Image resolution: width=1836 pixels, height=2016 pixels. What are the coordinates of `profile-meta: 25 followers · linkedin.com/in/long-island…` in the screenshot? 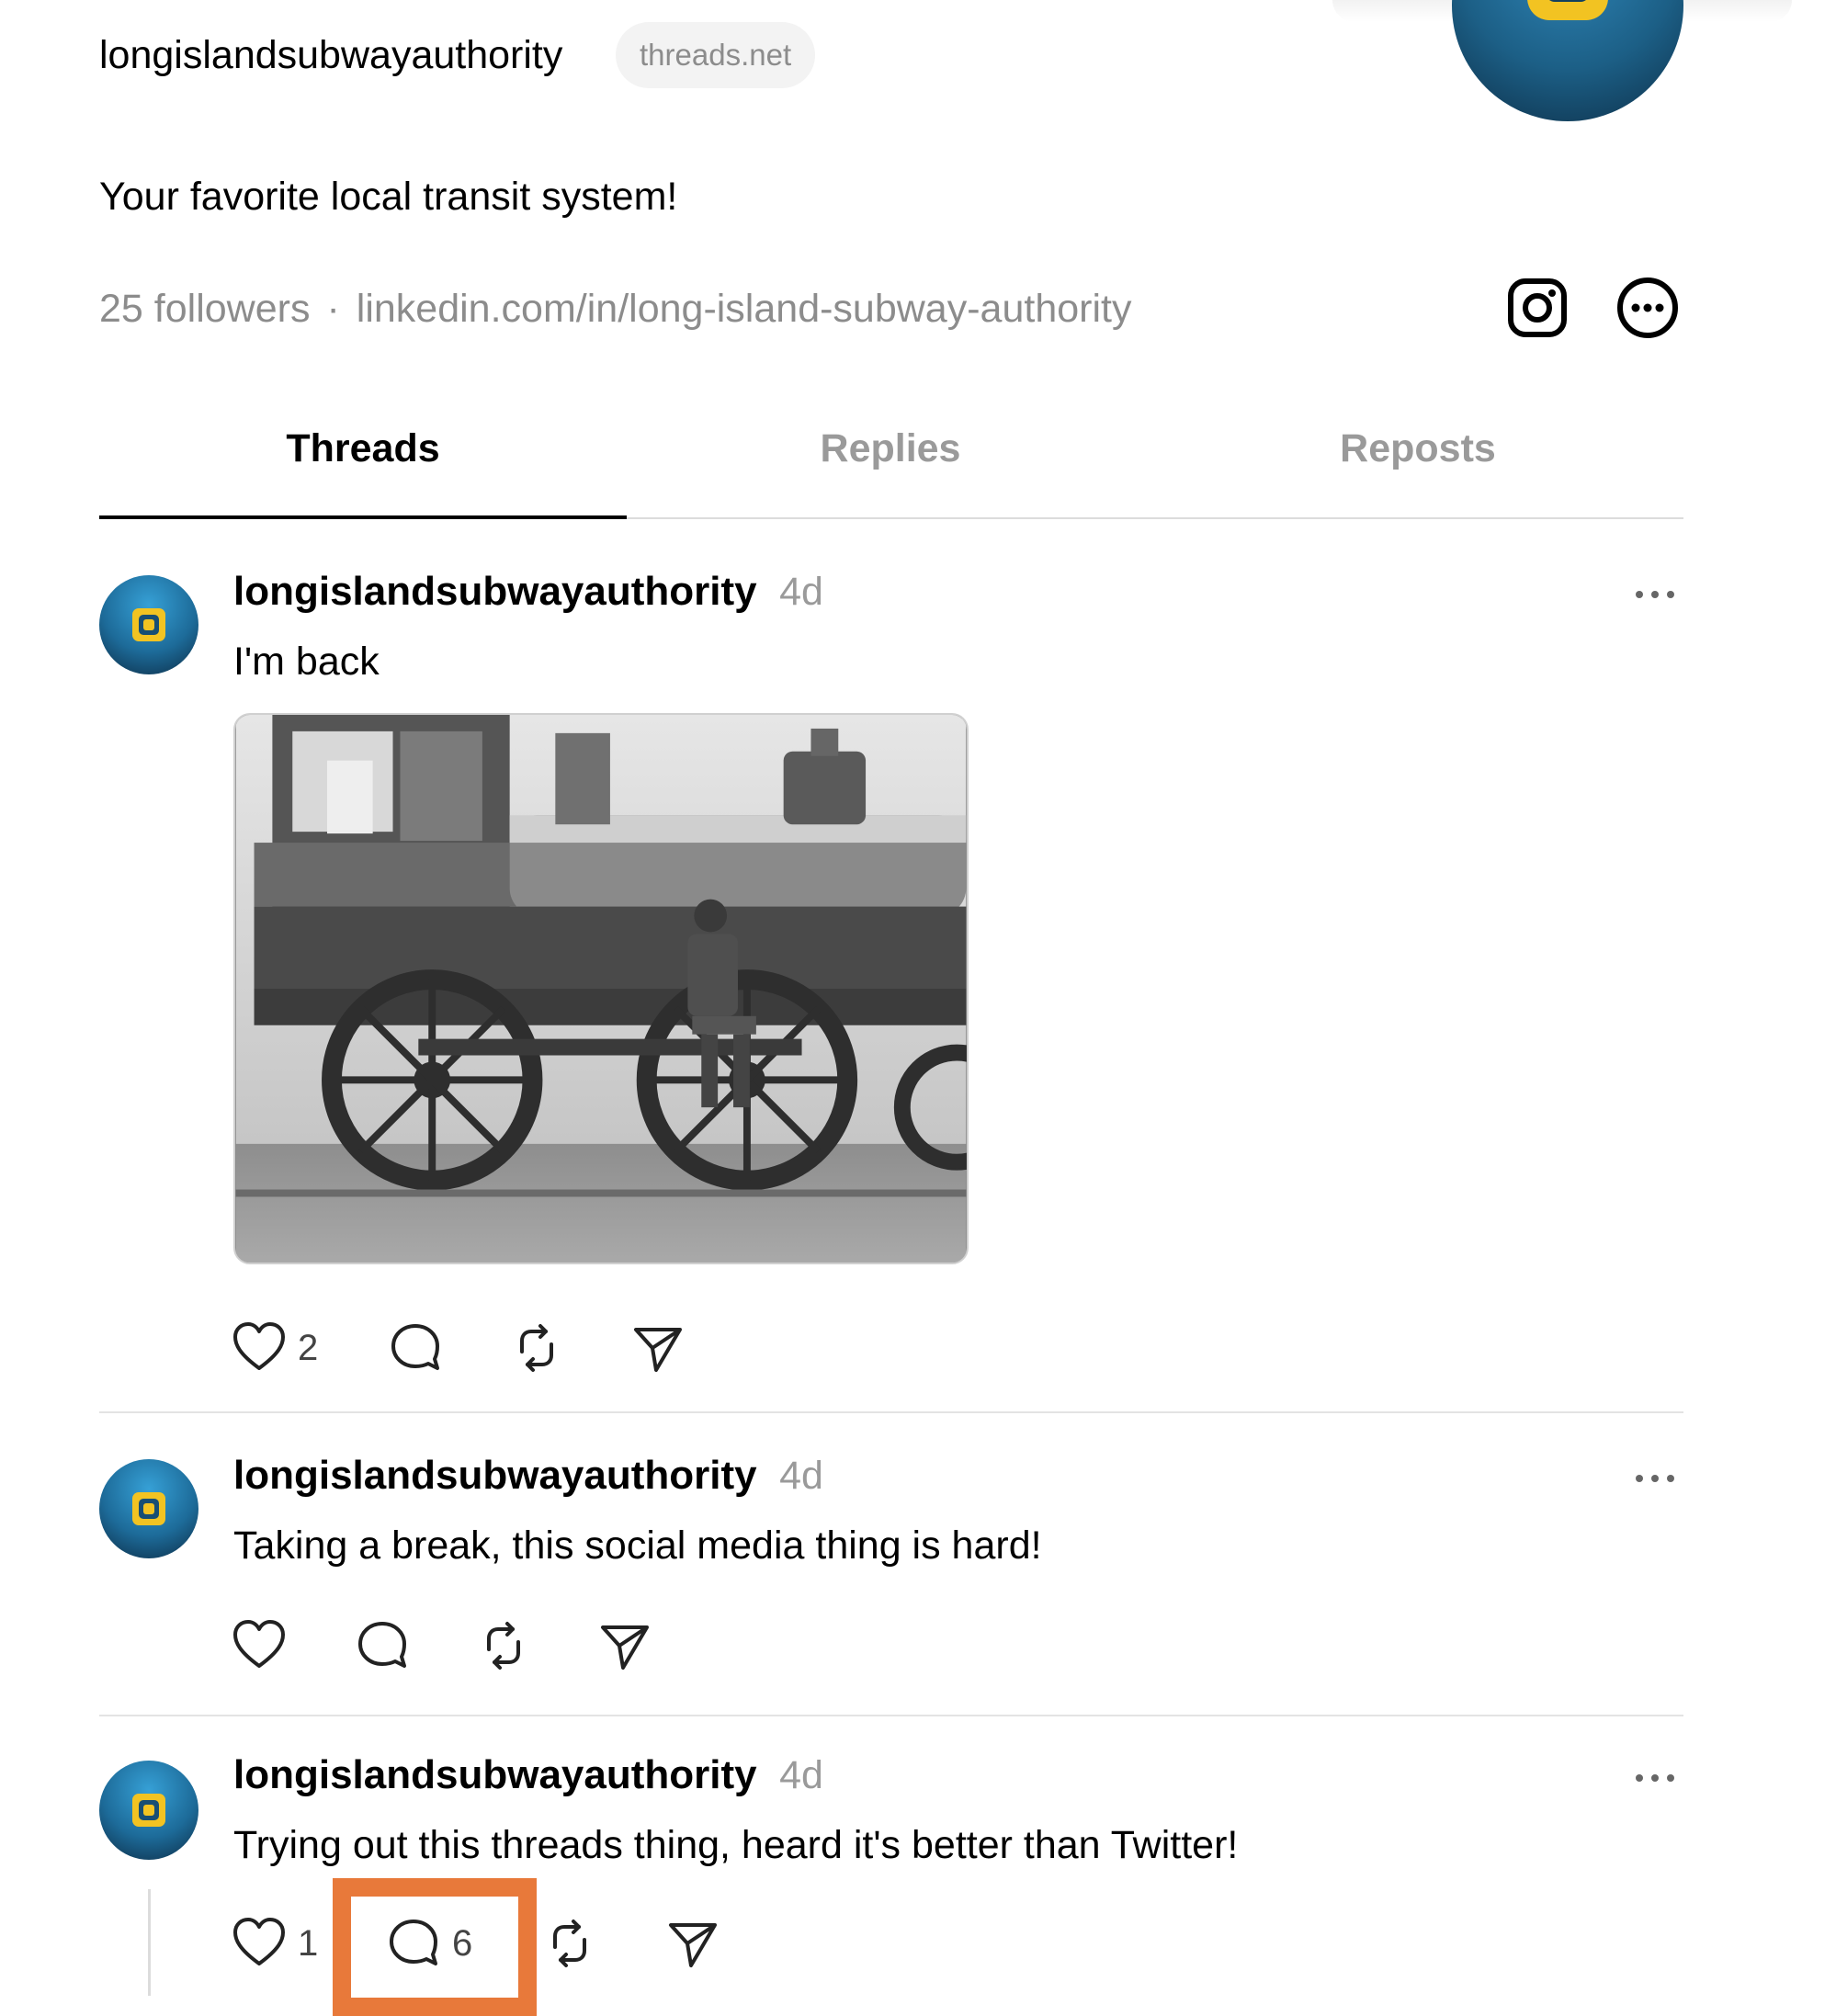 It's located at (615, 309).